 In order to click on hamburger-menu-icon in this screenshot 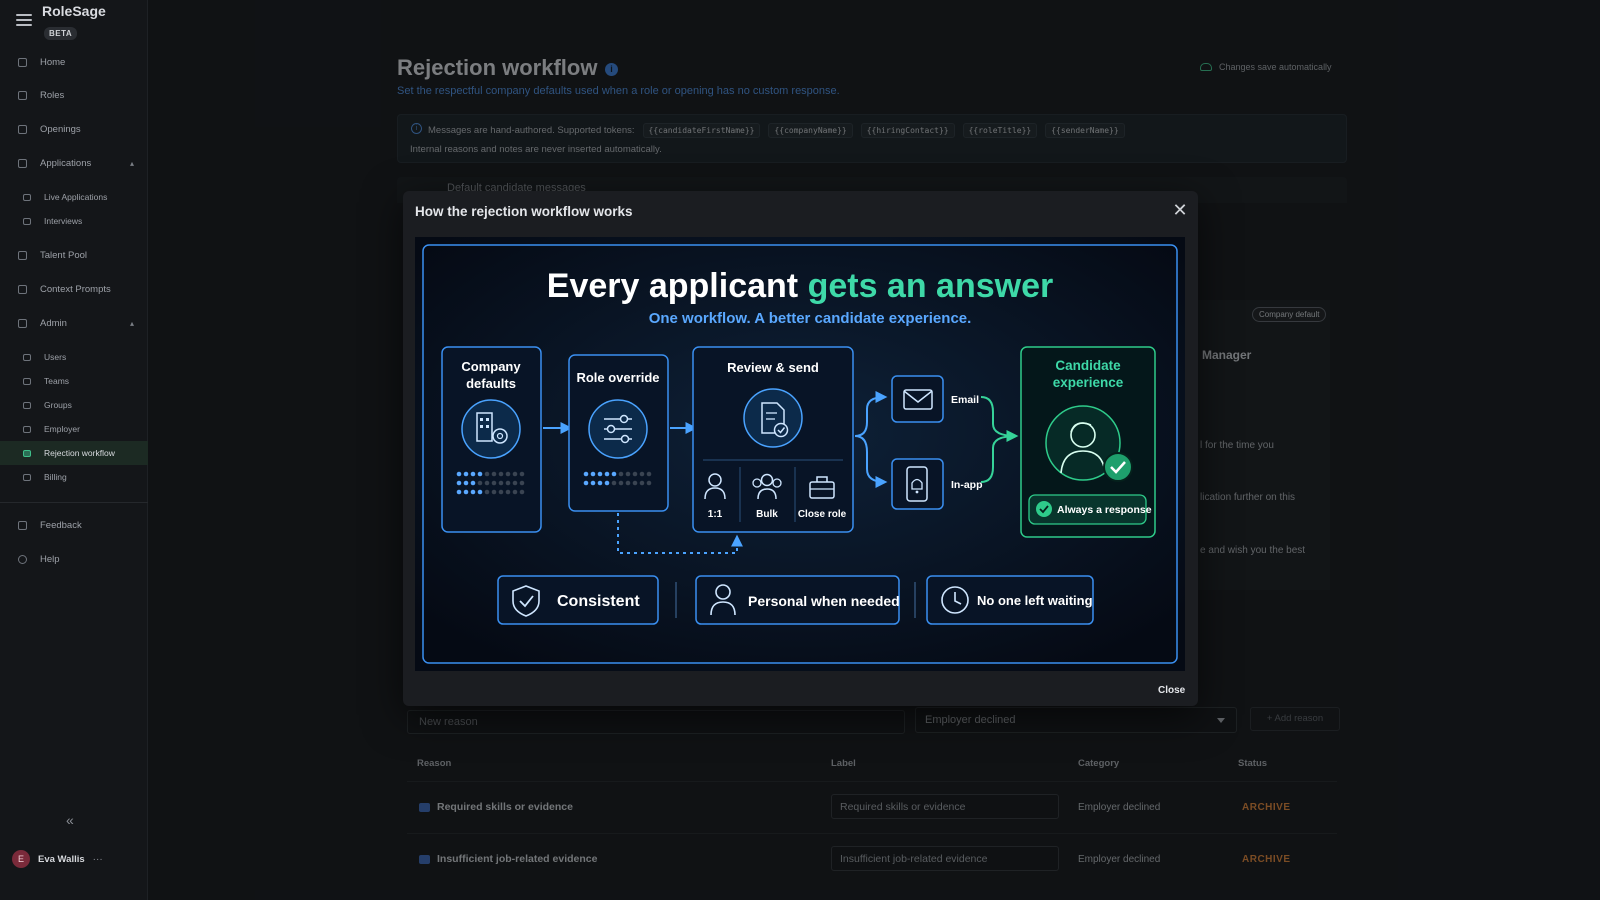, I will do `click(24, 20)`.